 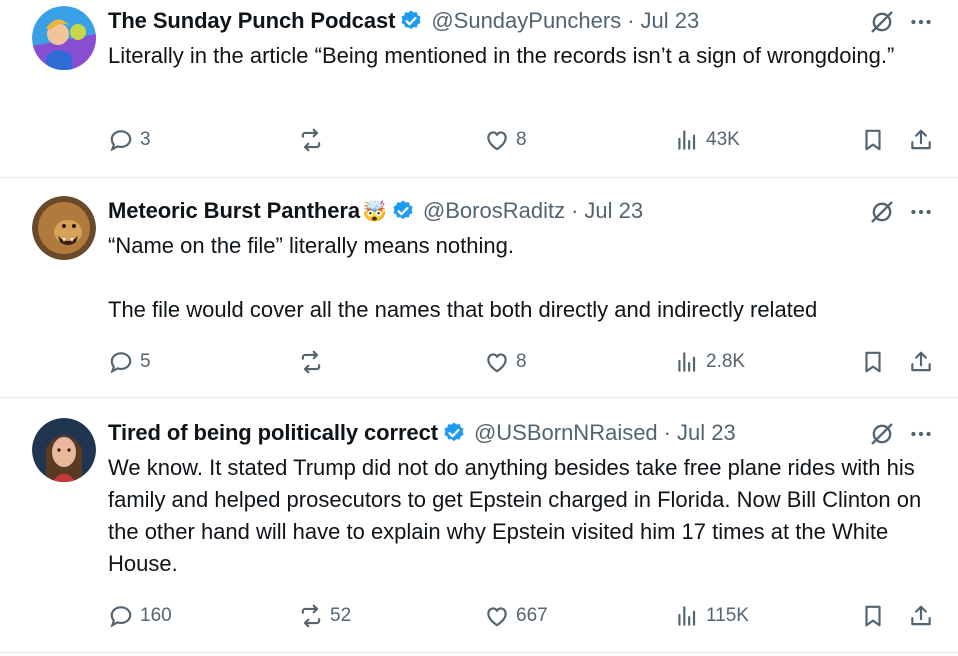 I want to click on views-count: 43K, so click(x=723, y=139).